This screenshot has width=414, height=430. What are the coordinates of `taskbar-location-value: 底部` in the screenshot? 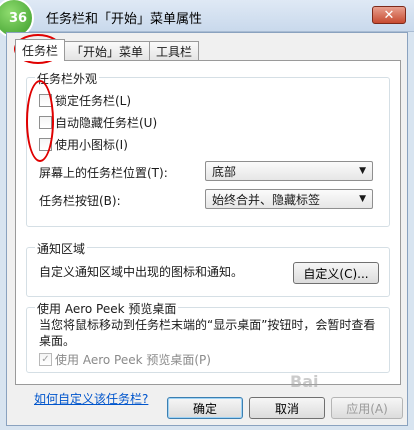 It's located at (224, 171).